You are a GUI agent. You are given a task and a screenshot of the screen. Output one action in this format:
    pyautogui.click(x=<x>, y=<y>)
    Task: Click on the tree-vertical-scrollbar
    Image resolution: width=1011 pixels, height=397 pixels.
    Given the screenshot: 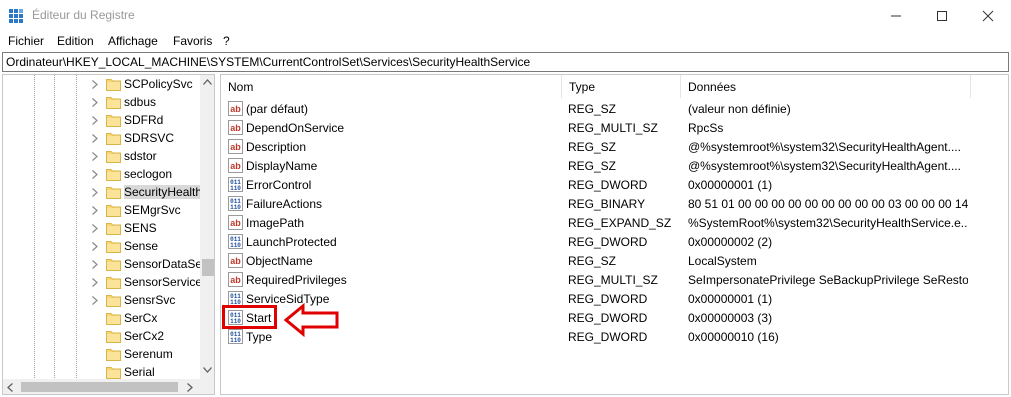 What is the action you would take?
    pyautogui.click(x=207, y=227)
    